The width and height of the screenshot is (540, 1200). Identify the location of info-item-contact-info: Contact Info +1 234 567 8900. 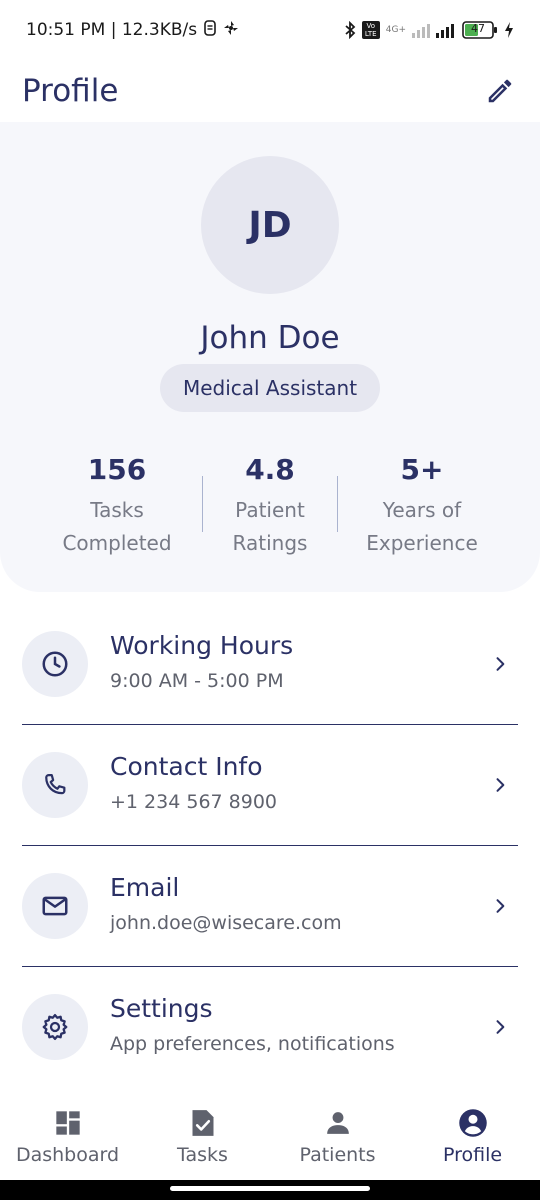
(270, 785).